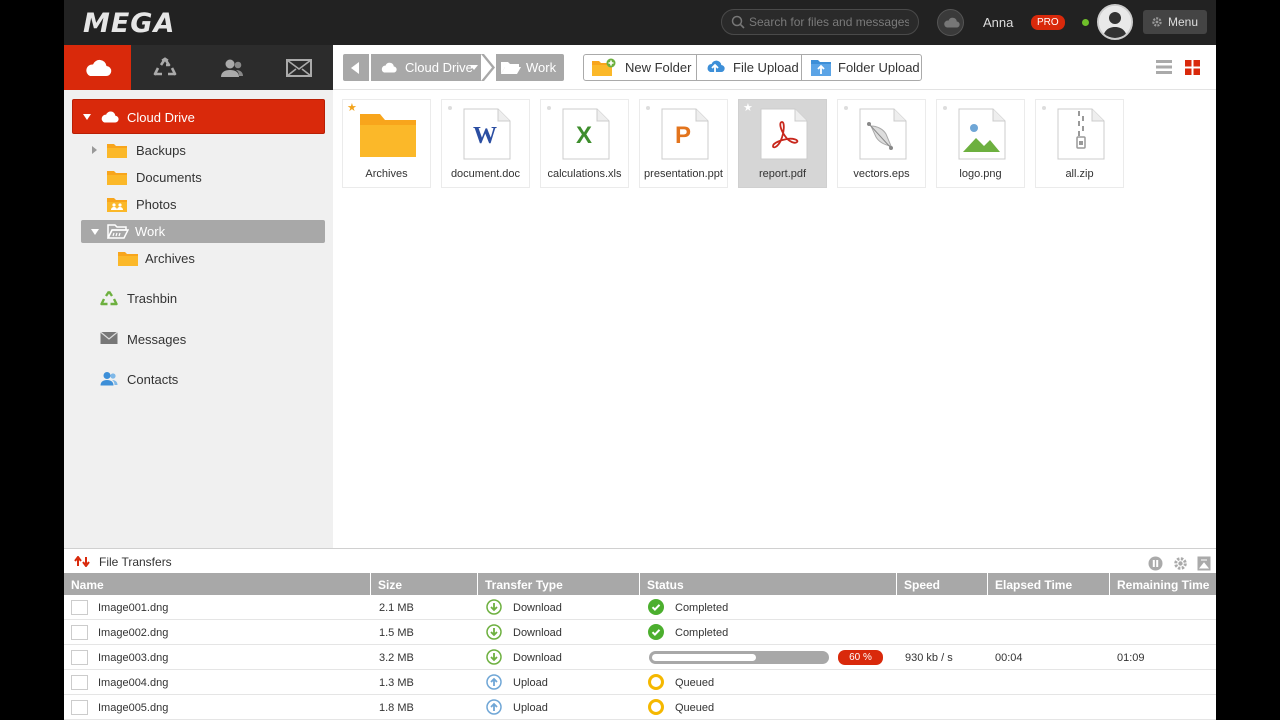 The height and width of the screenshot is (720, 1280). Describe the element at coordinates (784, 134) in the screenshot. I see `pdf-file-icon` at that location.